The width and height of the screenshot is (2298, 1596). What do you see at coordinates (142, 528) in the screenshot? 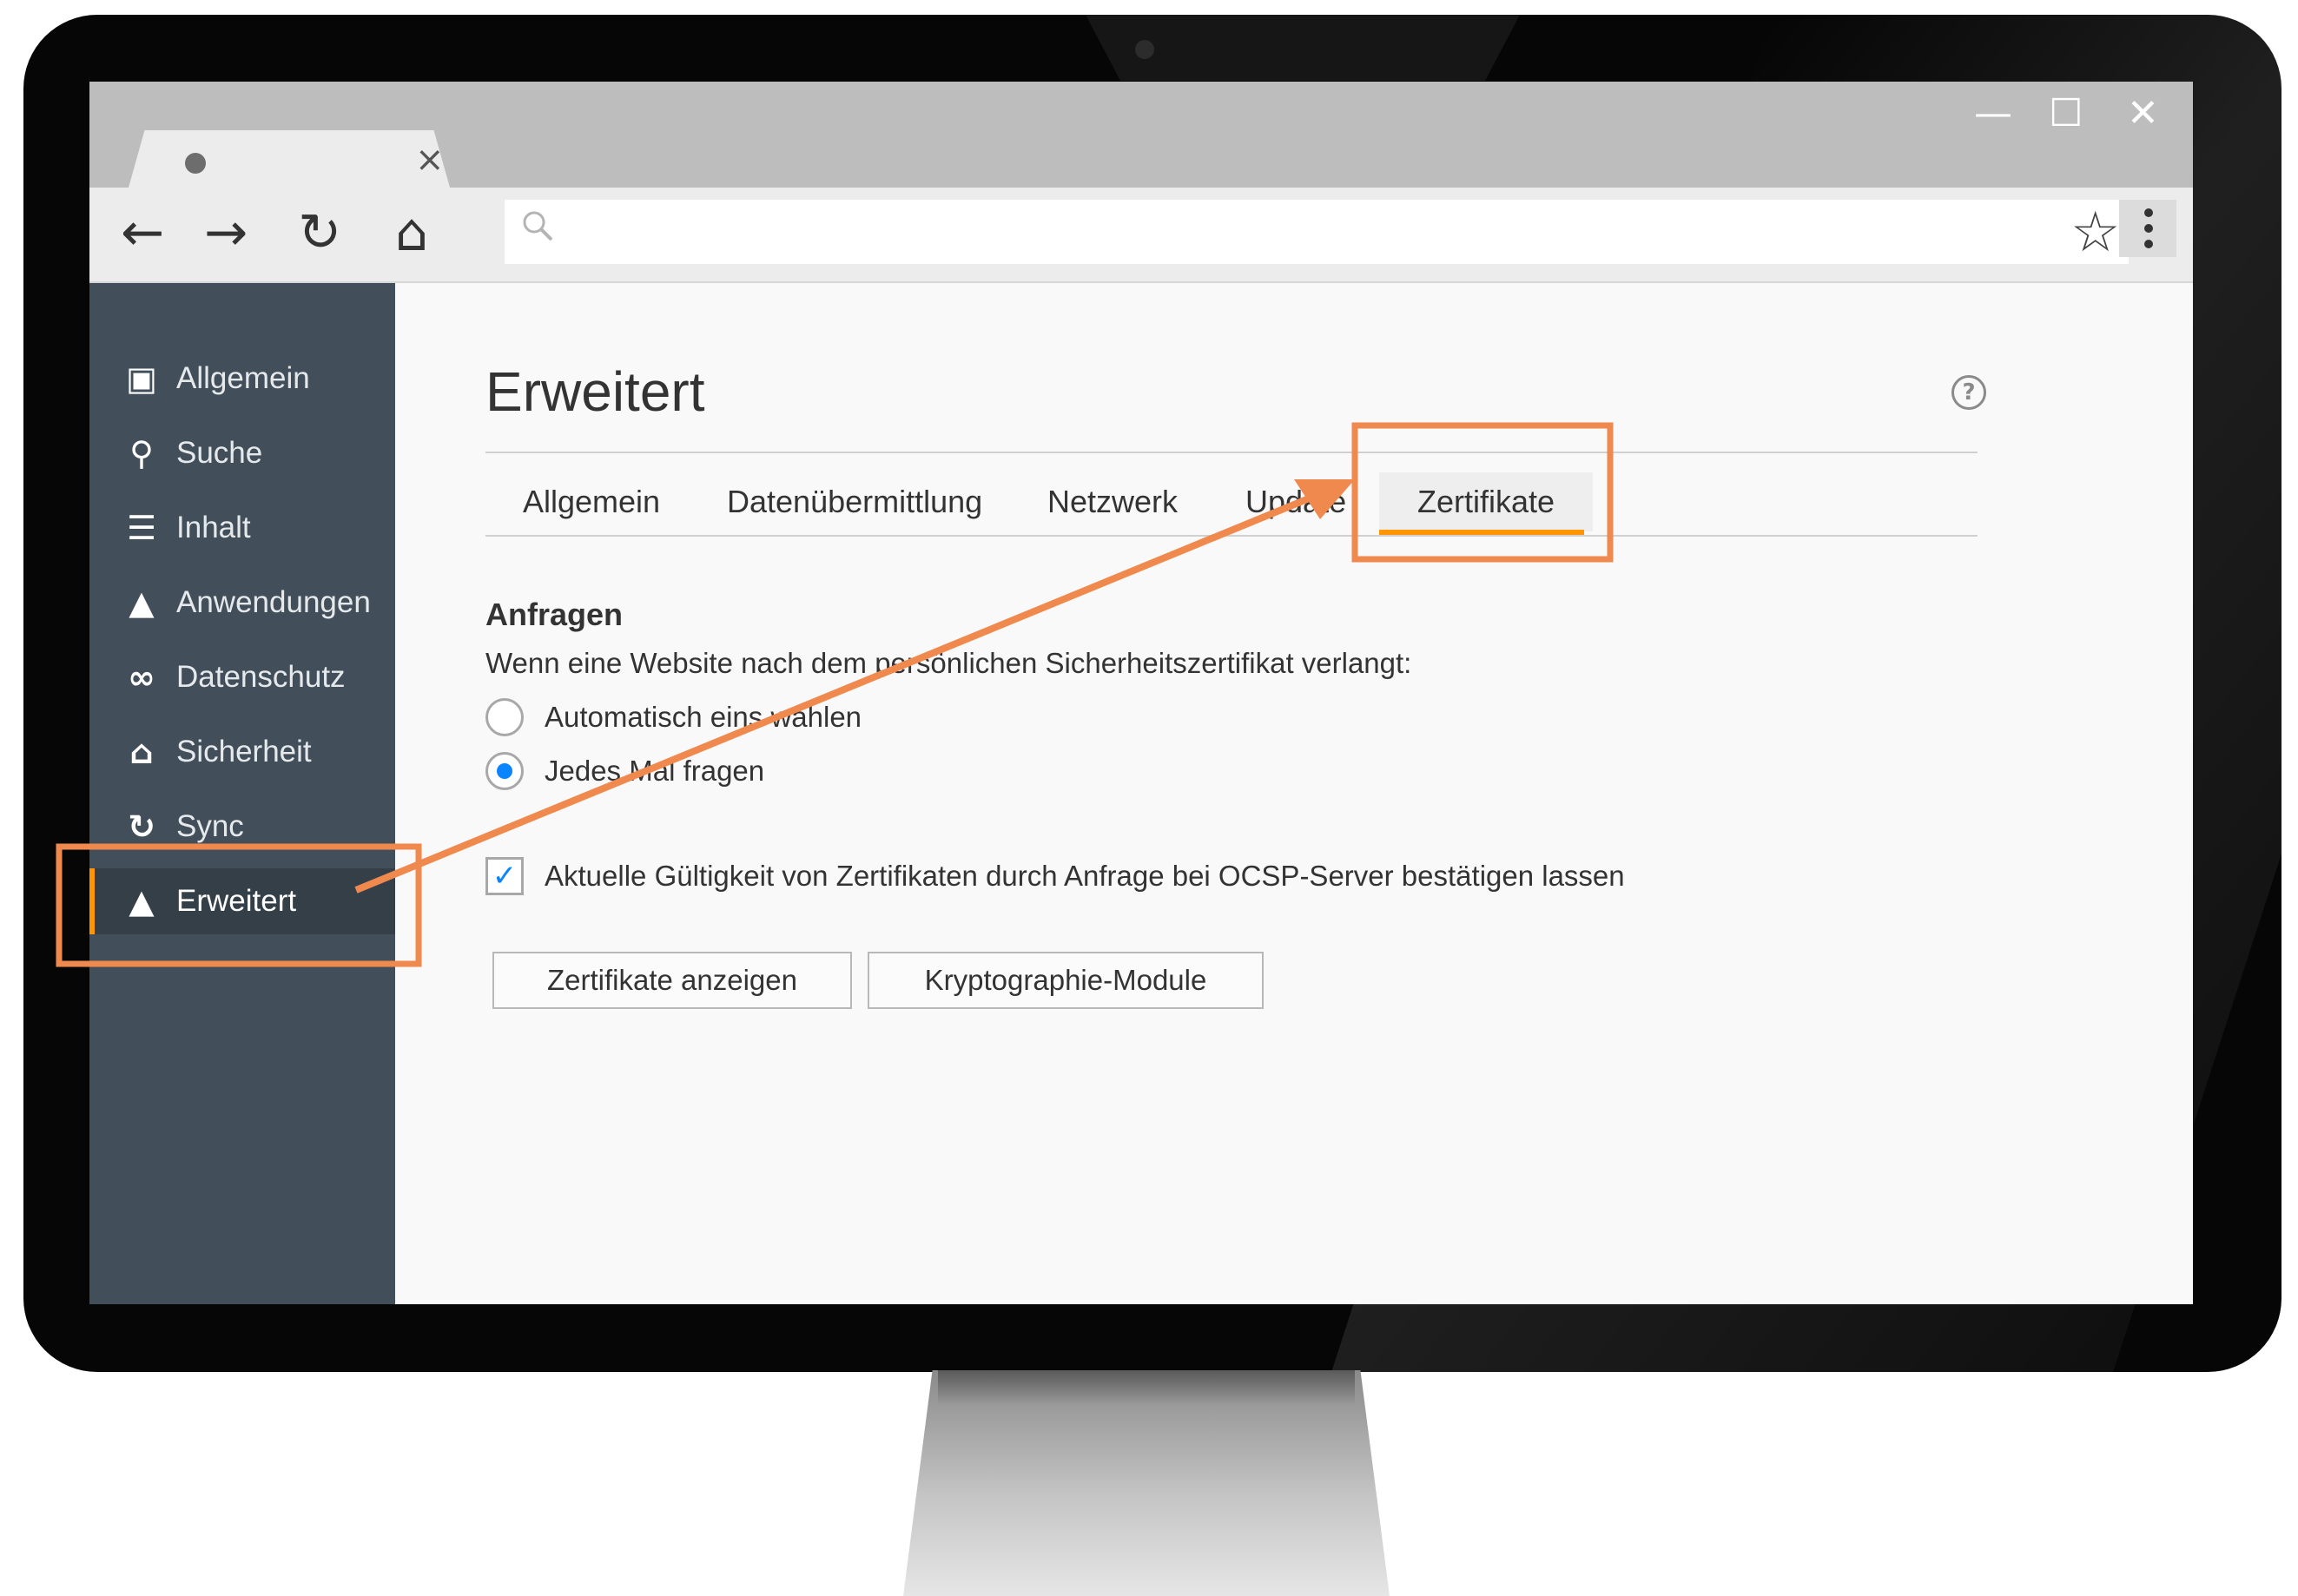
I see `document-icon: ☰` at bounding box center [142, 528].